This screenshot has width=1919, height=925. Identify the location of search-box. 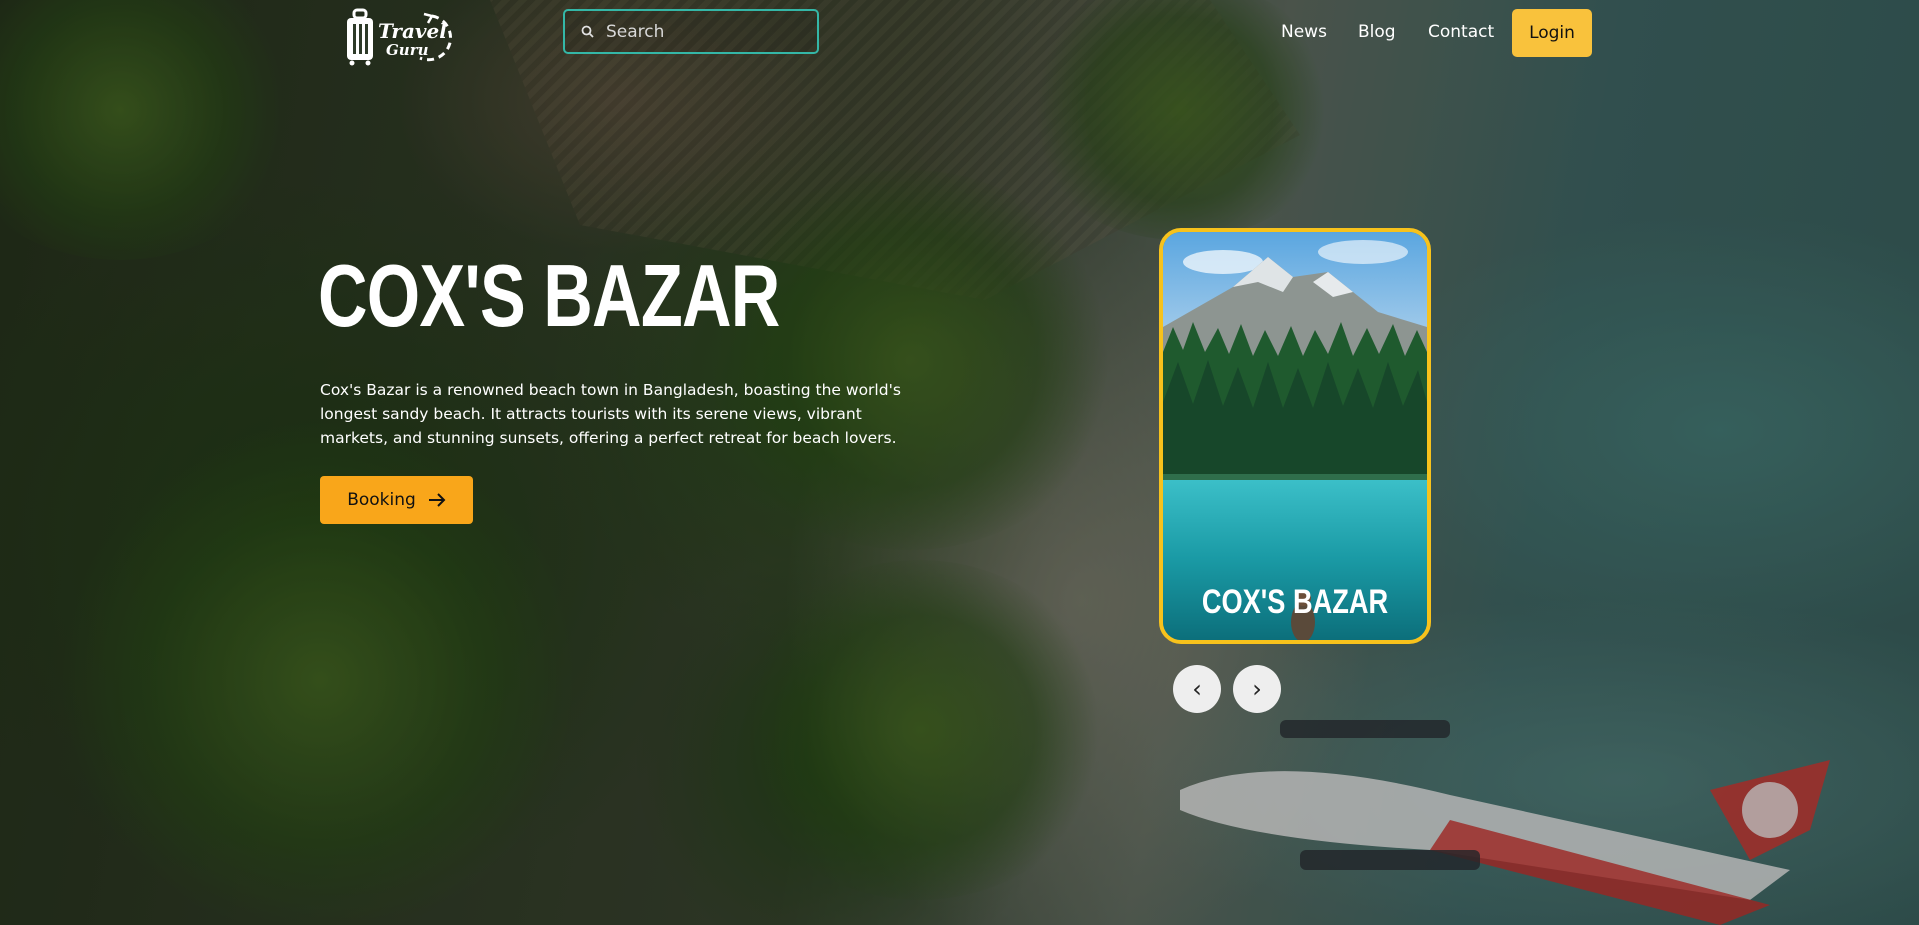
(691, 31).